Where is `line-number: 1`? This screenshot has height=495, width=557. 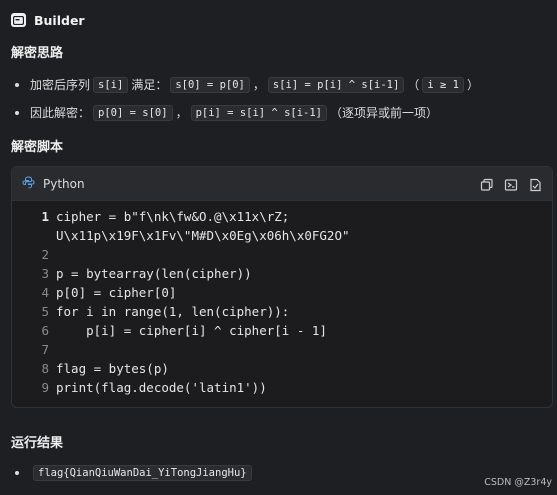
line-number: 1 is located at coordinates (45, 216).